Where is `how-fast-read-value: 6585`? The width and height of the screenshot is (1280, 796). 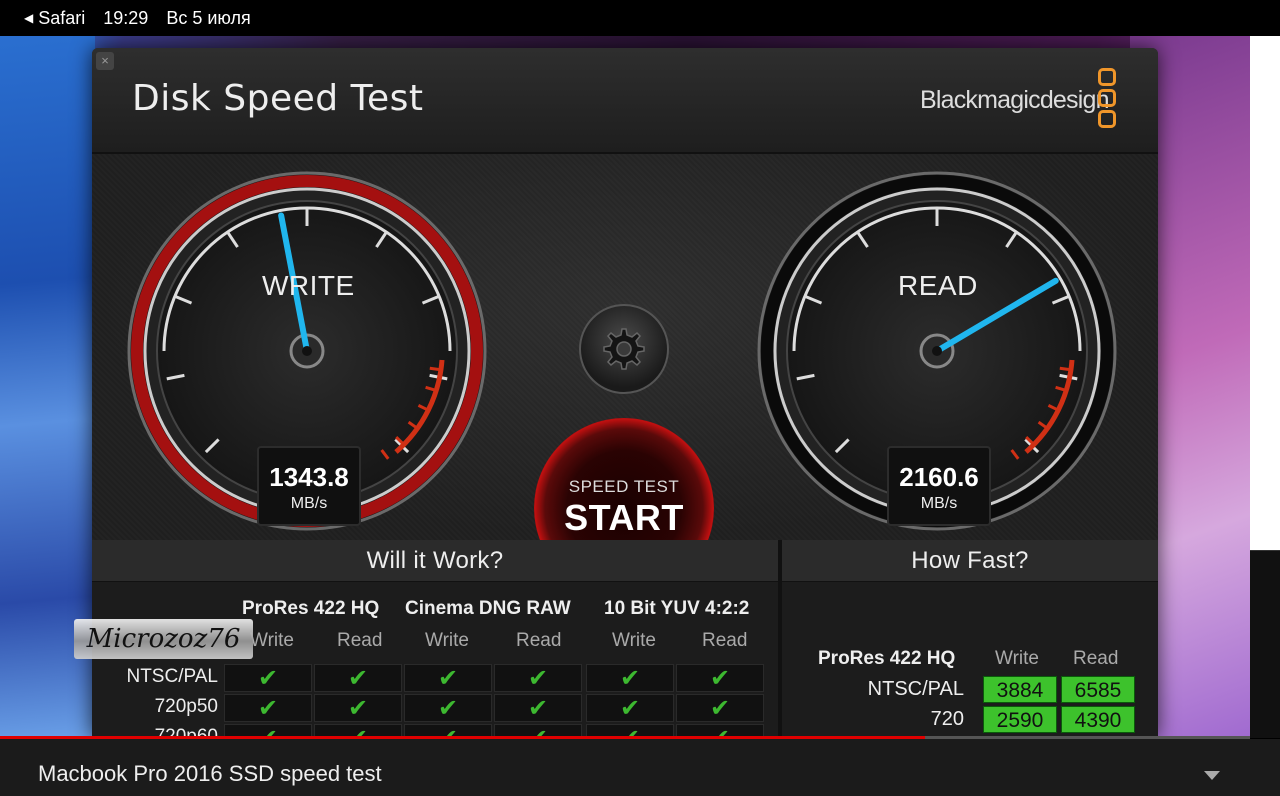 how-fast-read-value: 6585 is located at coordinates (1098, 689).